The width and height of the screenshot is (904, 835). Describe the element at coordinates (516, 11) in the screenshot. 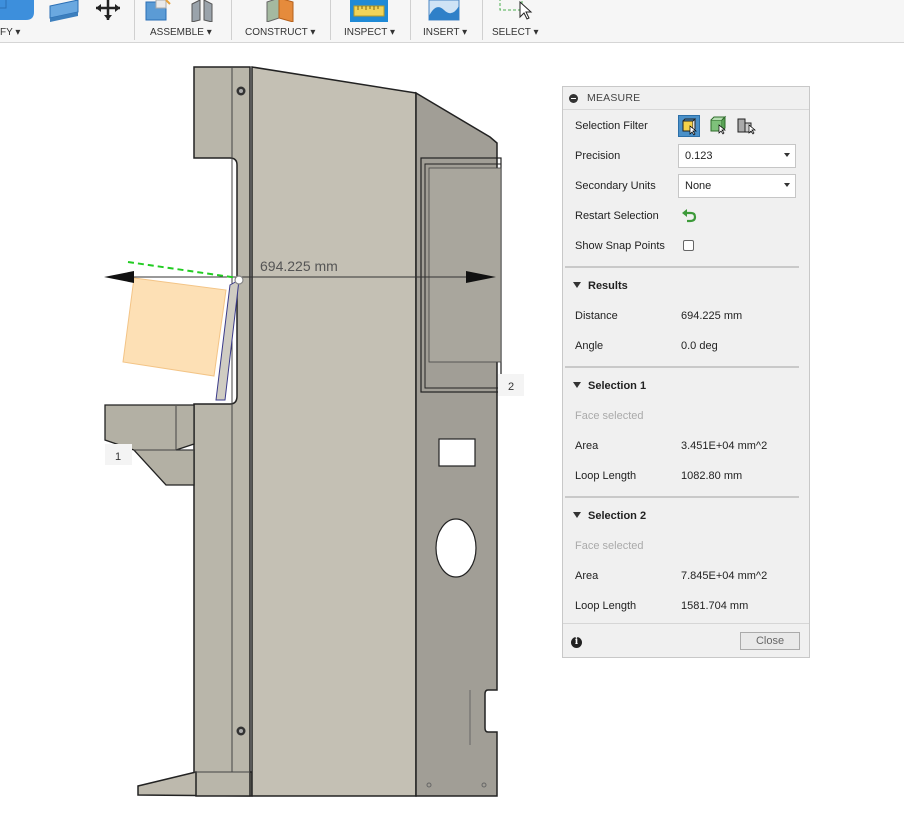

I see `select-window-icon` at that location.